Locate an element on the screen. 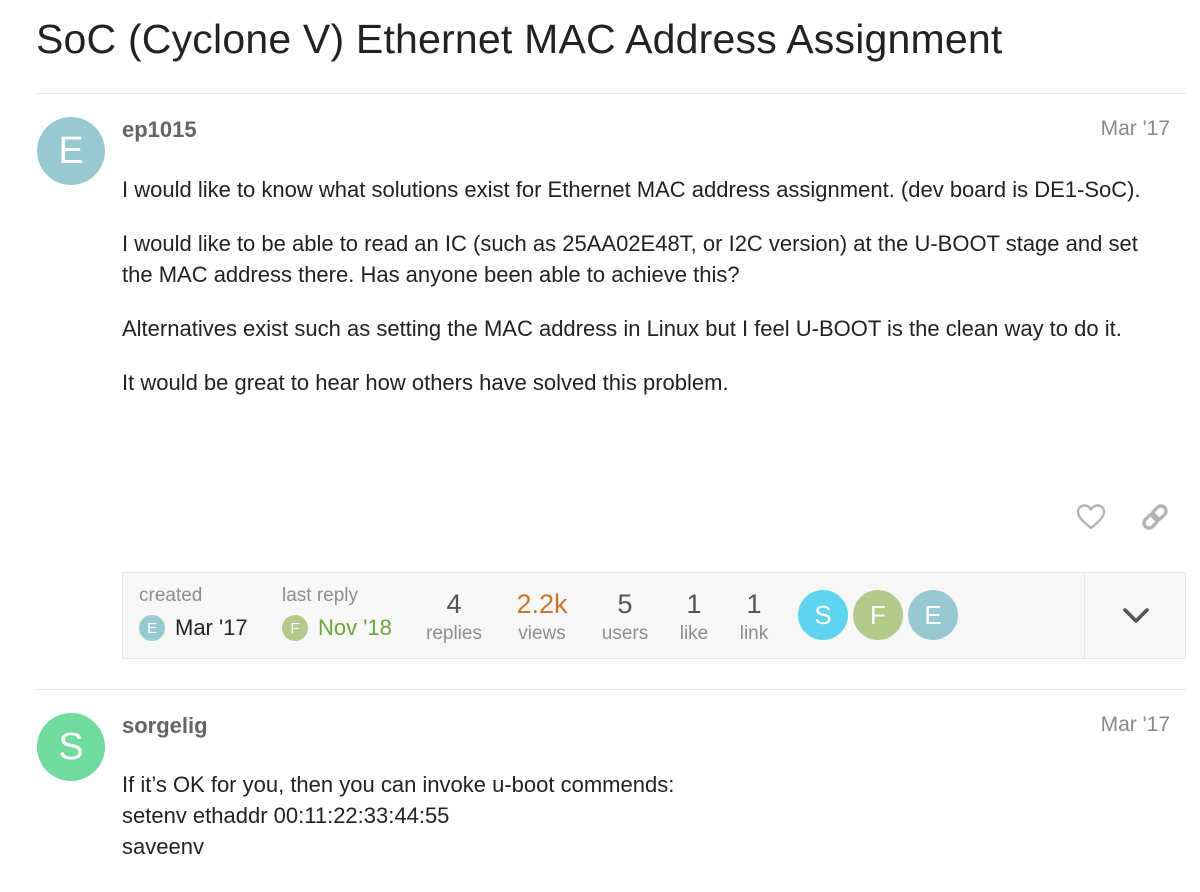 This screenshot has height=892, width=1200. mini-avatar: E is located at coordinates (152, 628).